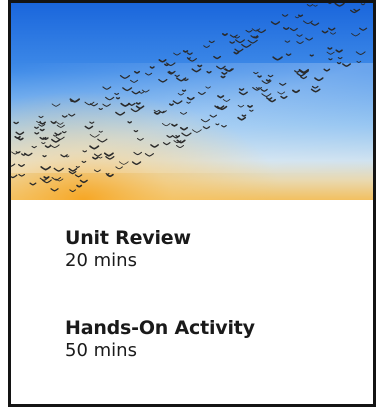 This screenshot has height=413, width=386. I want to click on activity-item-unit-review: Unit Review 20 mins, so click(128, 249).